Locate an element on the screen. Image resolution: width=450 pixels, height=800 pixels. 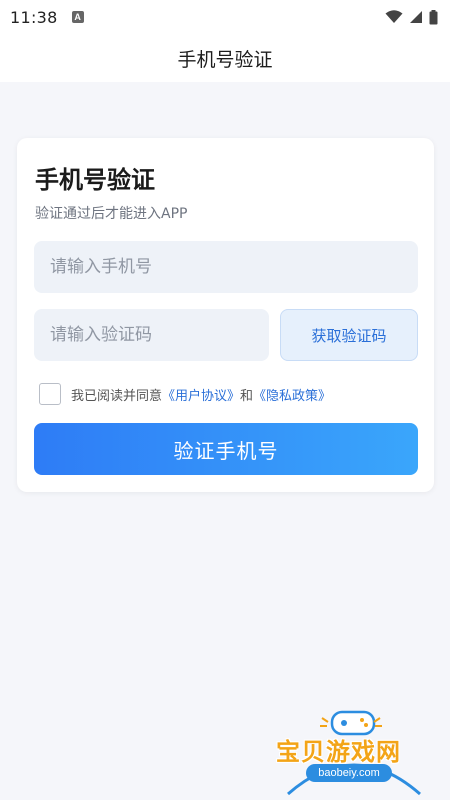
battery-icon is located at coordinates (433, 16).